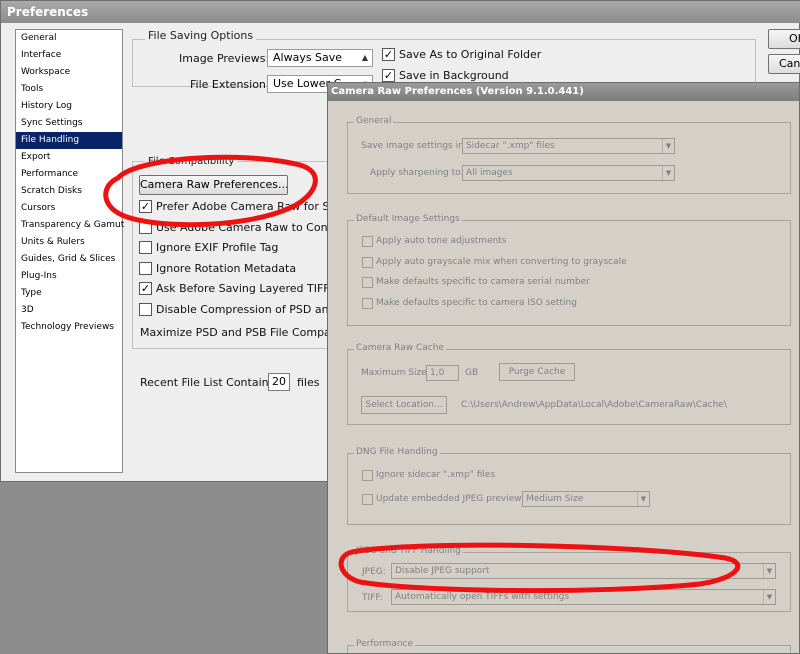 This screenshot has width=800, height=654. What do you see at coordinates (308, 57) in the screenshot?
I see `image-previews-value: Always Save` at bounding box center [308, 57].